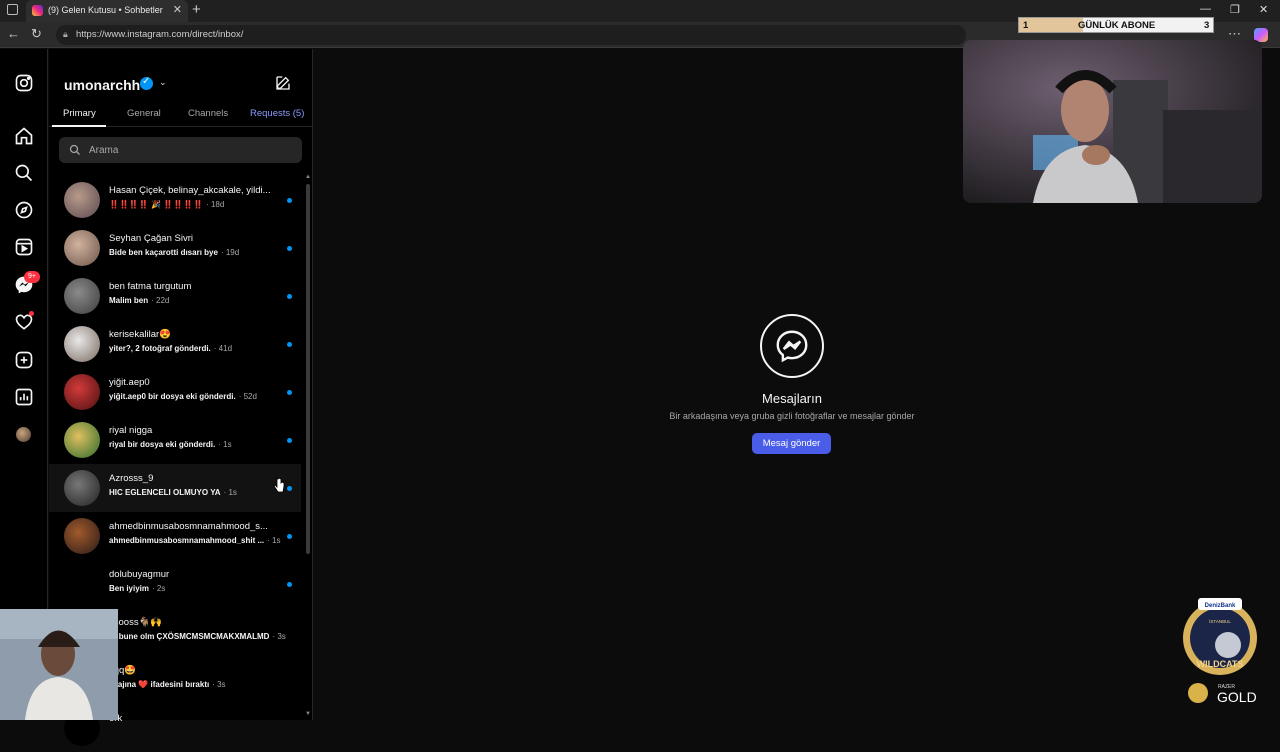  What do you see at coordinates (102, 85) in the screenshot?
I see `account-username: umonarchh` at bounding box center [102, 85].